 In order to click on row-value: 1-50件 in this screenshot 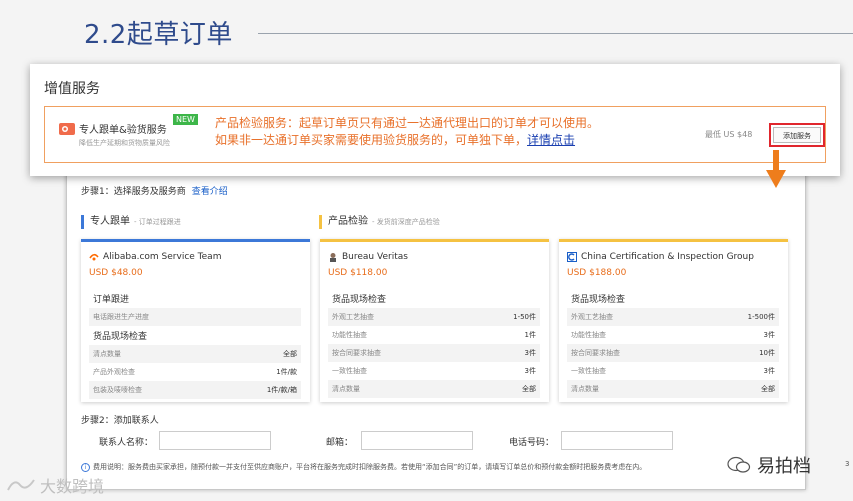, I will do `click(524, 317)`.